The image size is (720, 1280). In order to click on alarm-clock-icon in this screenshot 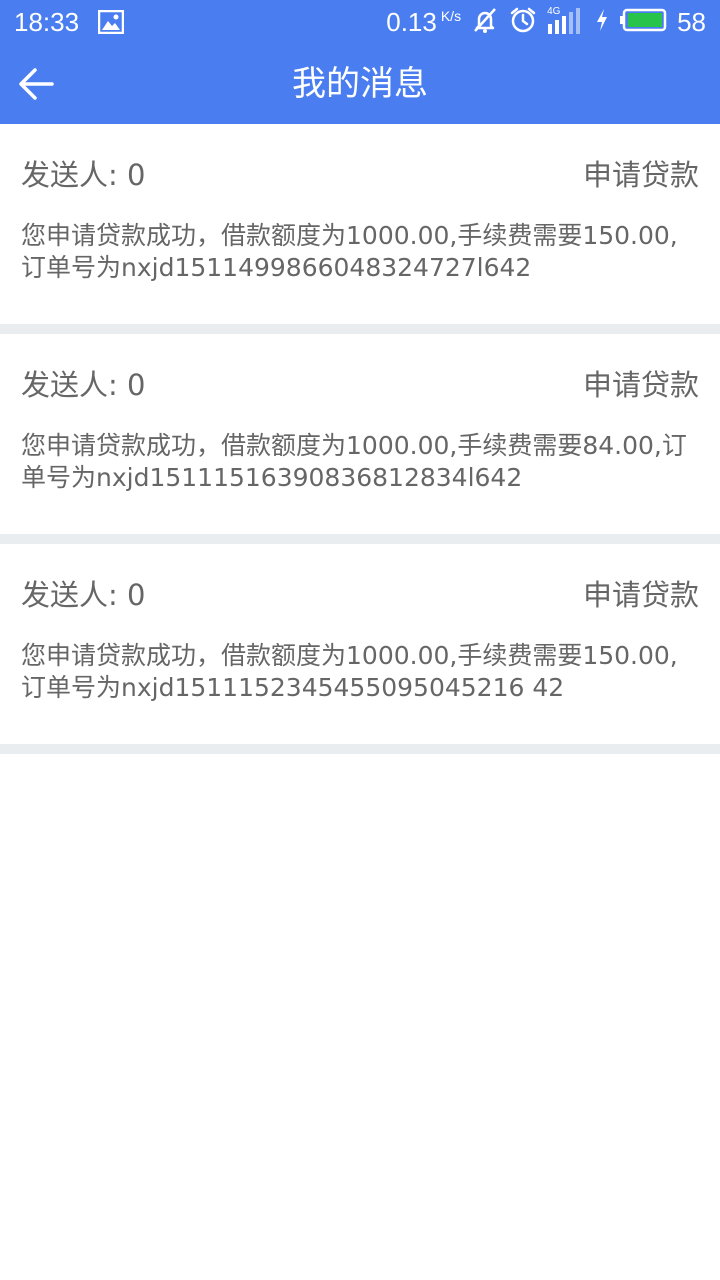, I will do `click(523, 22)`.